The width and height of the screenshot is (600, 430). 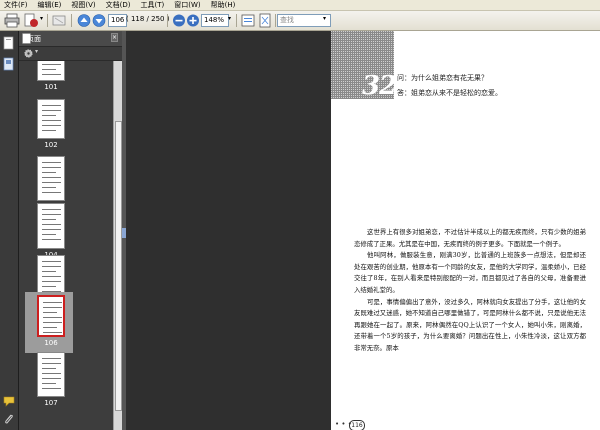 I want to click on print-icon, so click(x=12, y=20).